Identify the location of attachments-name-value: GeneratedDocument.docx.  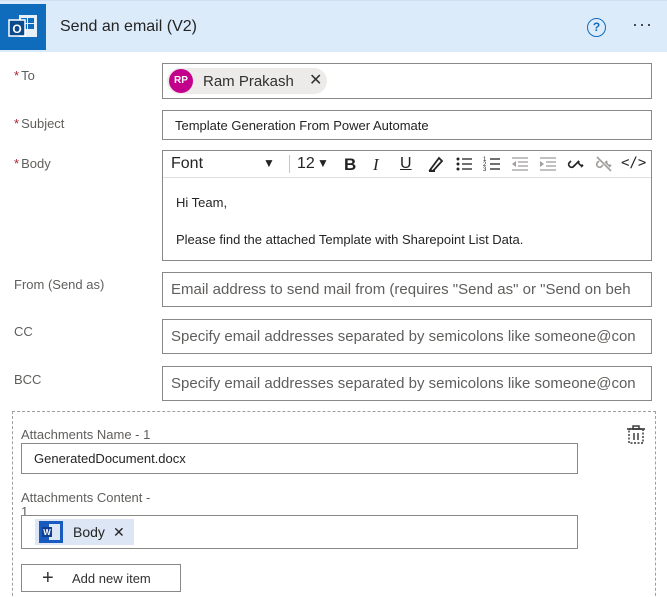
(110, 458).